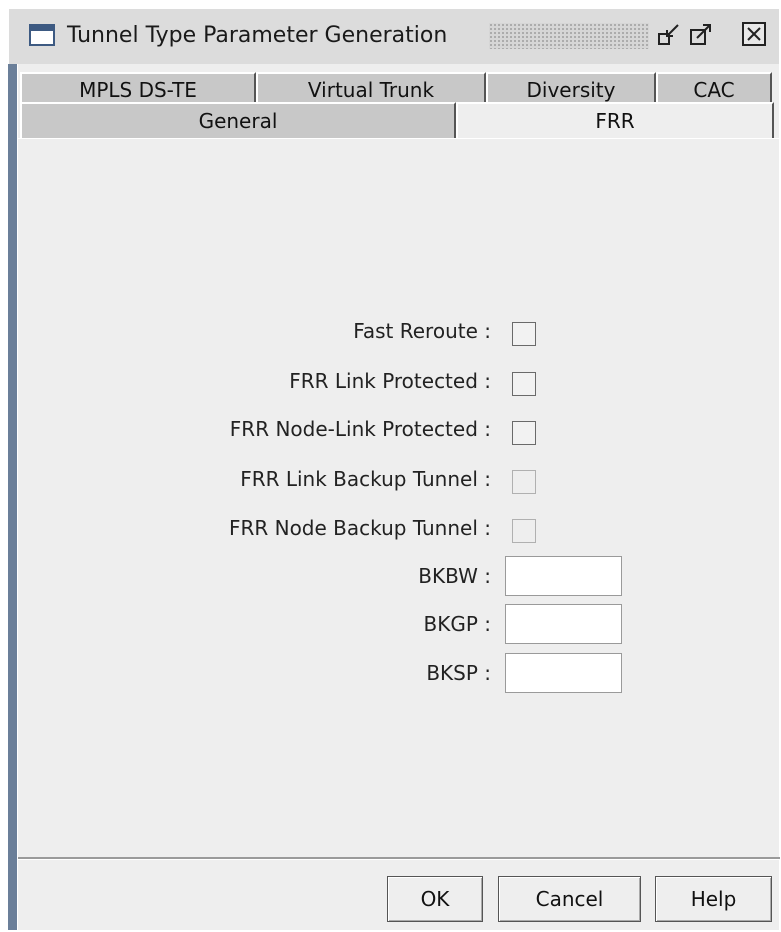  I want to click on expand-icon, so click(701, 34).